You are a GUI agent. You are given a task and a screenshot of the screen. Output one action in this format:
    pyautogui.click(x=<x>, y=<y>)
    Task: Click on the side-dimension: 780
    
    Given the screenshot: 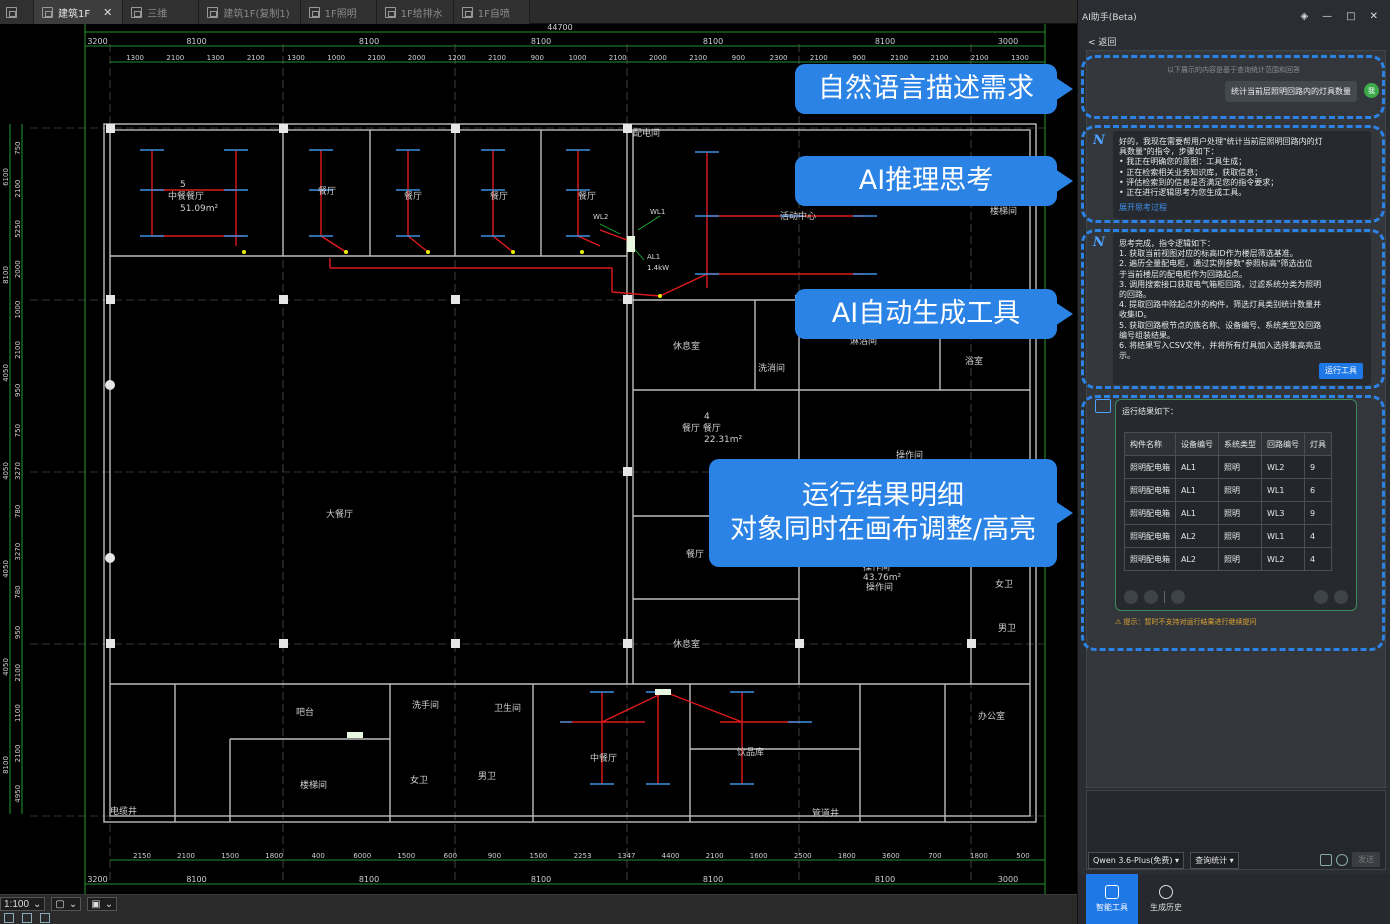 What is the action you would take?
    pyautogui.click(x=18, y=511)
    